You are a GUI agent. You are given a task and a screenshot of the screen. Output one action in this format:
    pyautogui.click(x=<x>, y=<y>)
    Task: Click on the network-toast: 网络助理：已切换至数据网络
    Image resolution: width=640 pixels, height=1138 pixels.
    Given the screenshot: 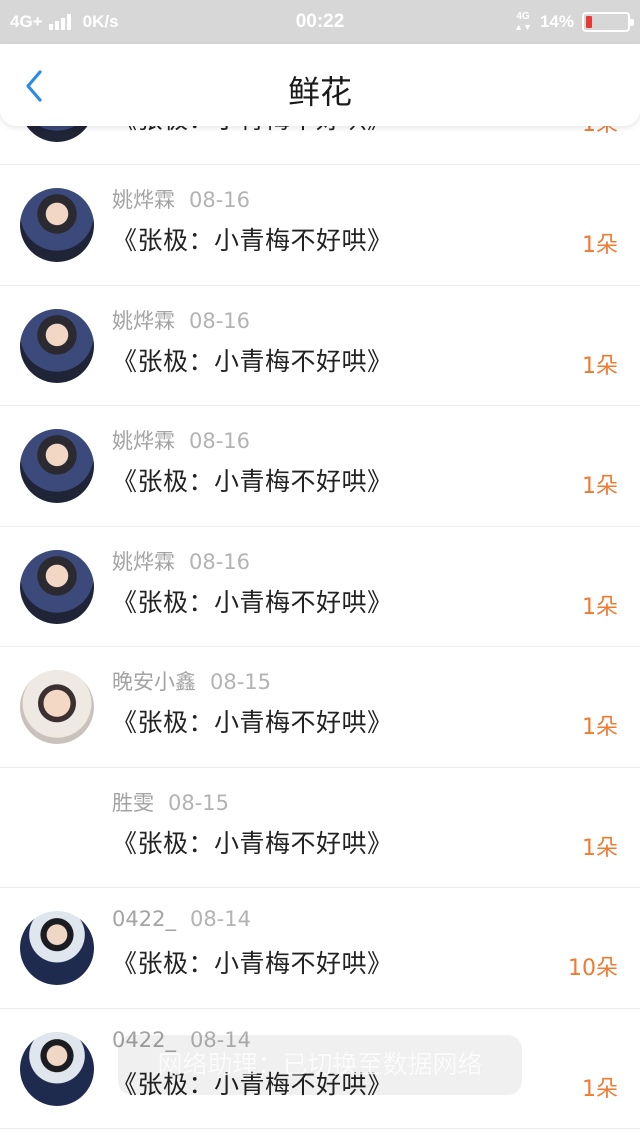 What is the action you would take?
    pyautogui.click(x=320, y=1065)
    